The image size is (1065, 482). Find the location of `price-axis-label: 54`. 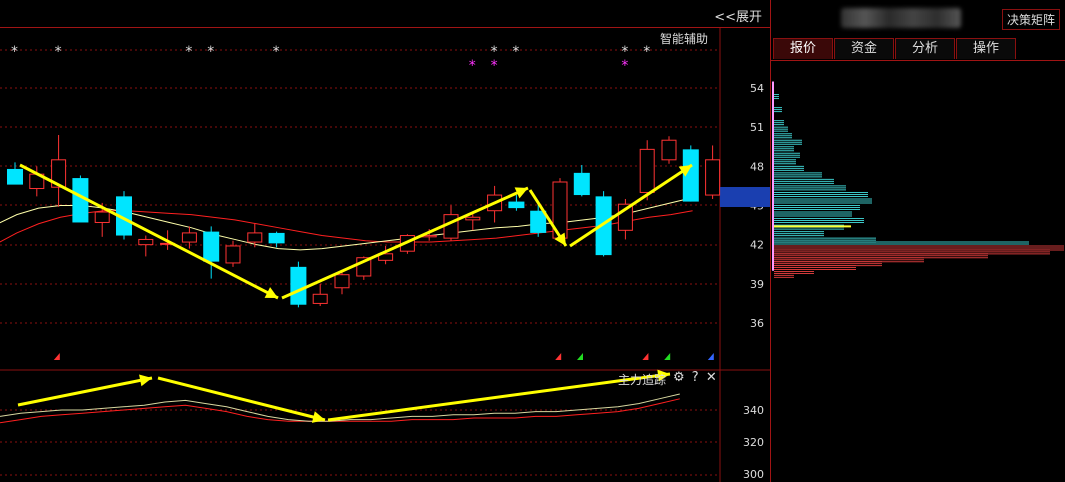

price-axis-label: 54 is located at coordinates (757, 88).